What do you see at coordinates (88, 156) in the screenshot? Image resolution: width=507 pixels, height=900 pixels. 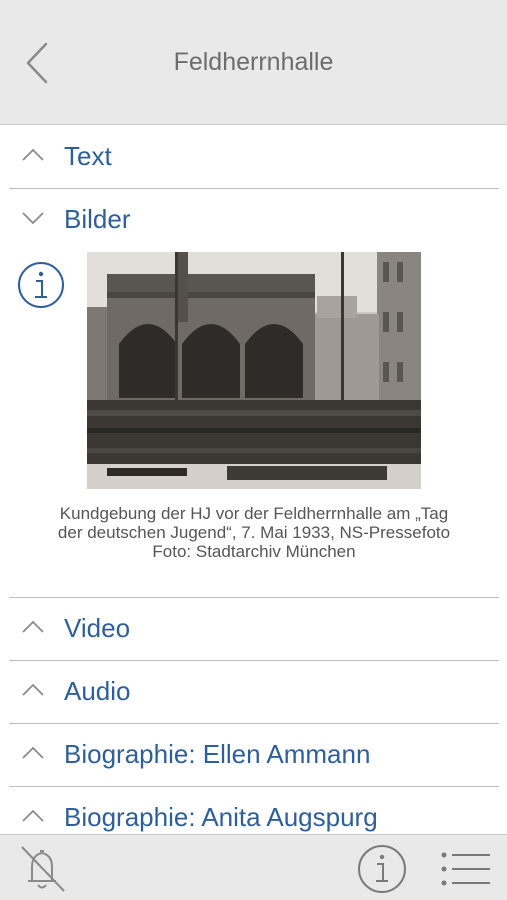 I see `section-text-label: Text` at bounding box center [88, 156].